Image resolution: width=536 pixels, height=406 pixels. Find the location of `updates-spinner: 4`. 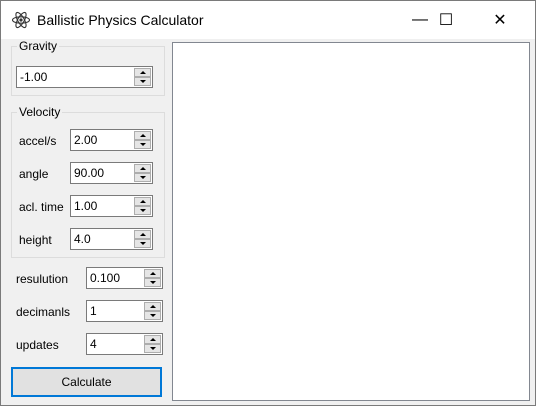

updates-spinner: 4 is located at coordinates (124, 344).